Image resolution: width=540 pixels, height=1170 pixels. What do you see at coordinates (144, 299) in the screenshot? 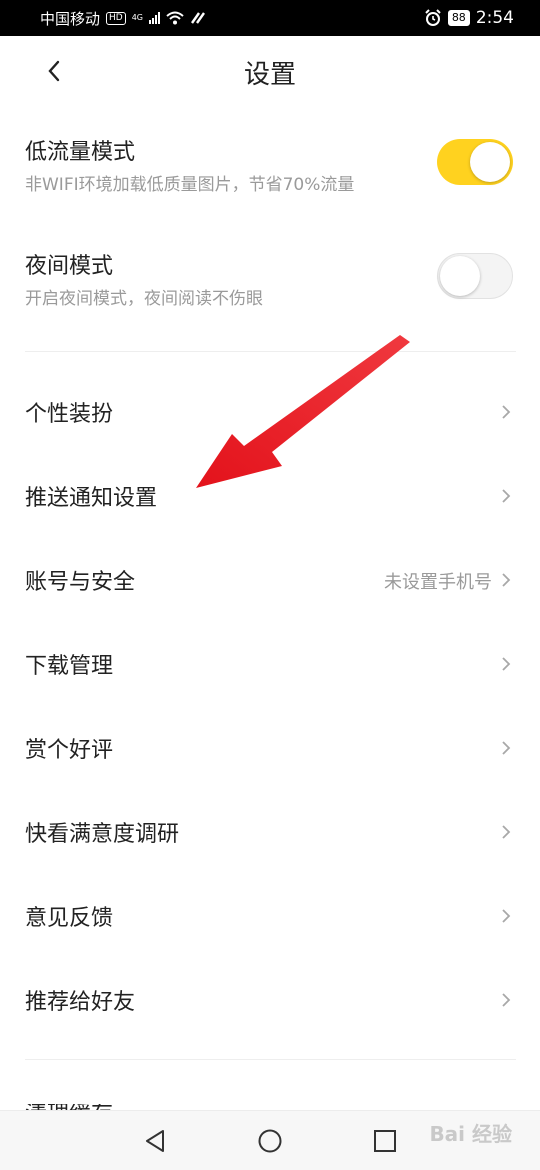
I see `night-mode-subtitle: 开启夜间模式，夜间阅读不伤眼` at bounding box center [144, 299].